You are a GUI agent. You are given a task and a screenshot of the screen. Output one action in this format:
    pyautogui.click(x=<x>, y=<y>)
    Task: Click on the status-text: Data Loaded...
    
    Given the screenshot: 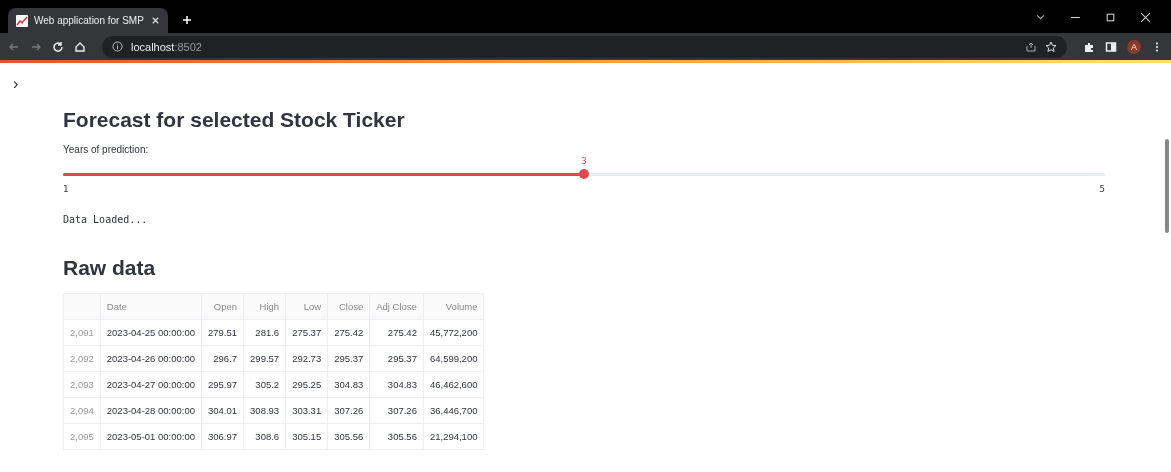 What is the action you would take?
    pyautogui.click(x=106, y=219)
    